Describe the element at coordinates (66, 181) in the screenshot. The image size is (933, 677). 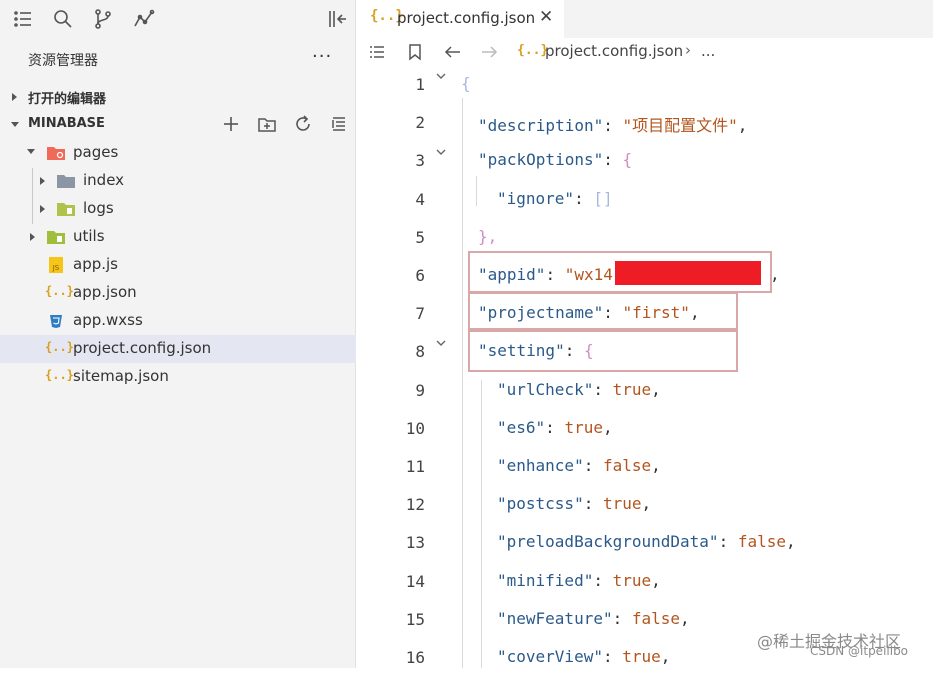
I see `folder-gray-icon` at that location.